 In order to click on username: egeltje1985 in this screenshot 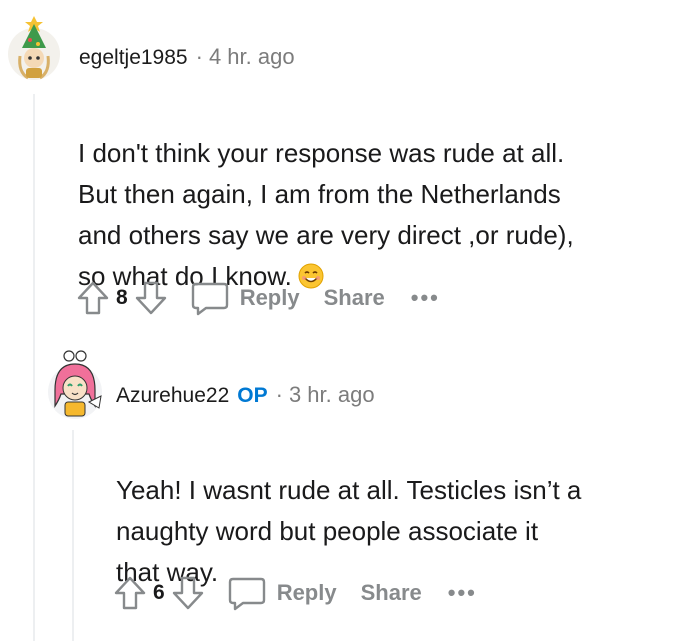, I will do `click(133, 58)`.